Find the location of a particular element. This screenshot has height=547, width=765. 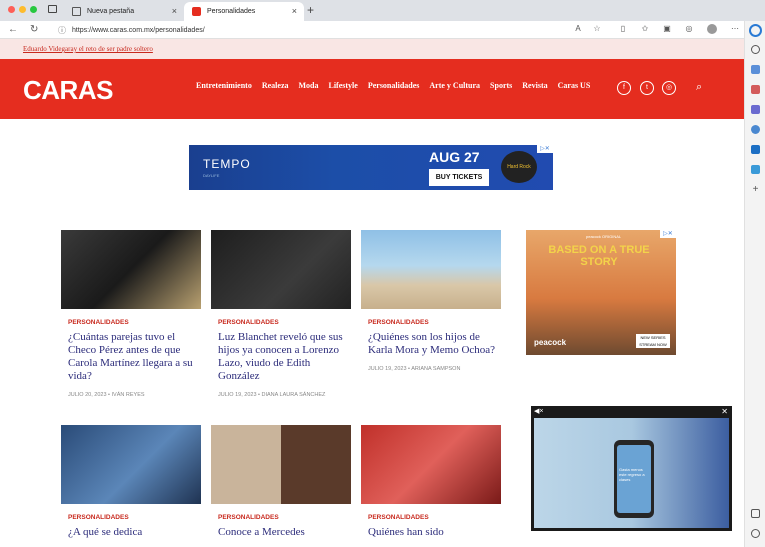

facebook-icon: f is located at coordinates (624, 88).